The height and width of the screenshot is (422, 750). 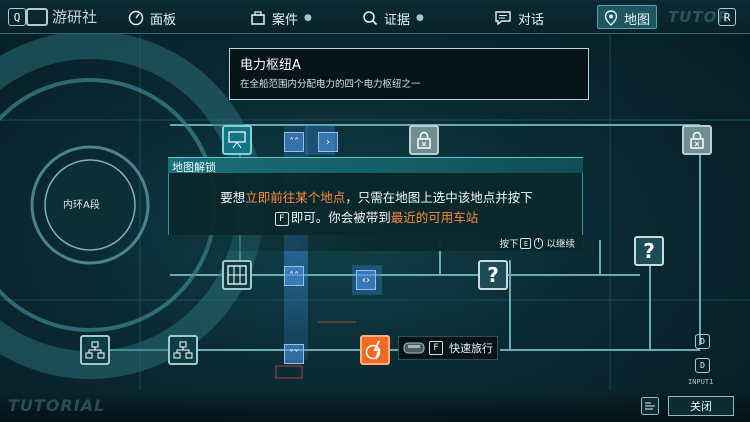 I want to click on popup-footer: 按下 E 以继续, so click(x=375, y=243).